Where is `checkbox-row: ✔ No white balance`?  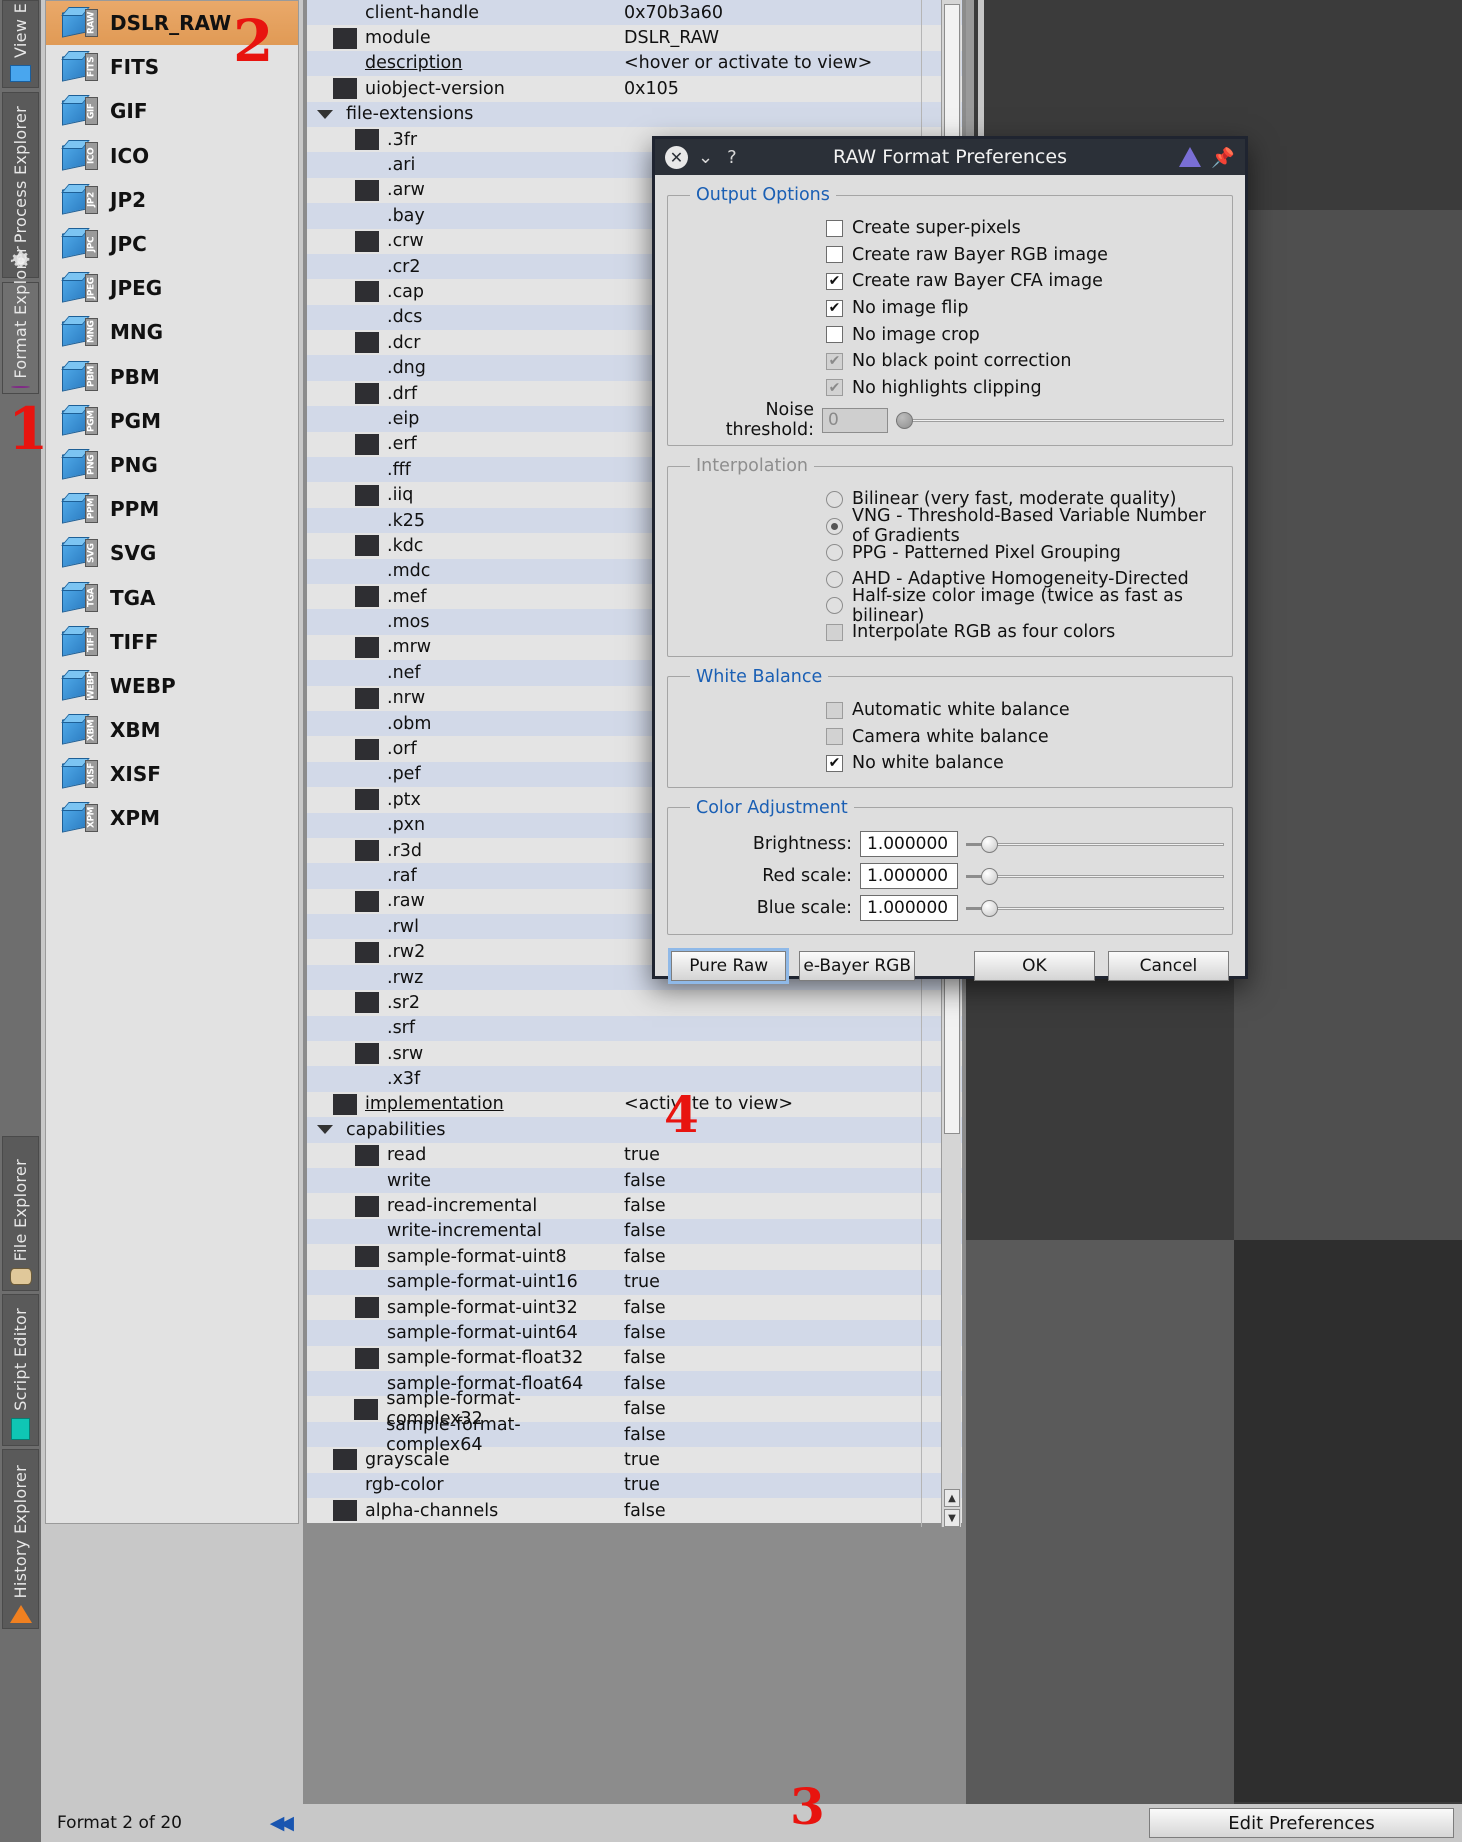
checkbox-row: ✔ No white balance is located at coordinates (1025, 763).